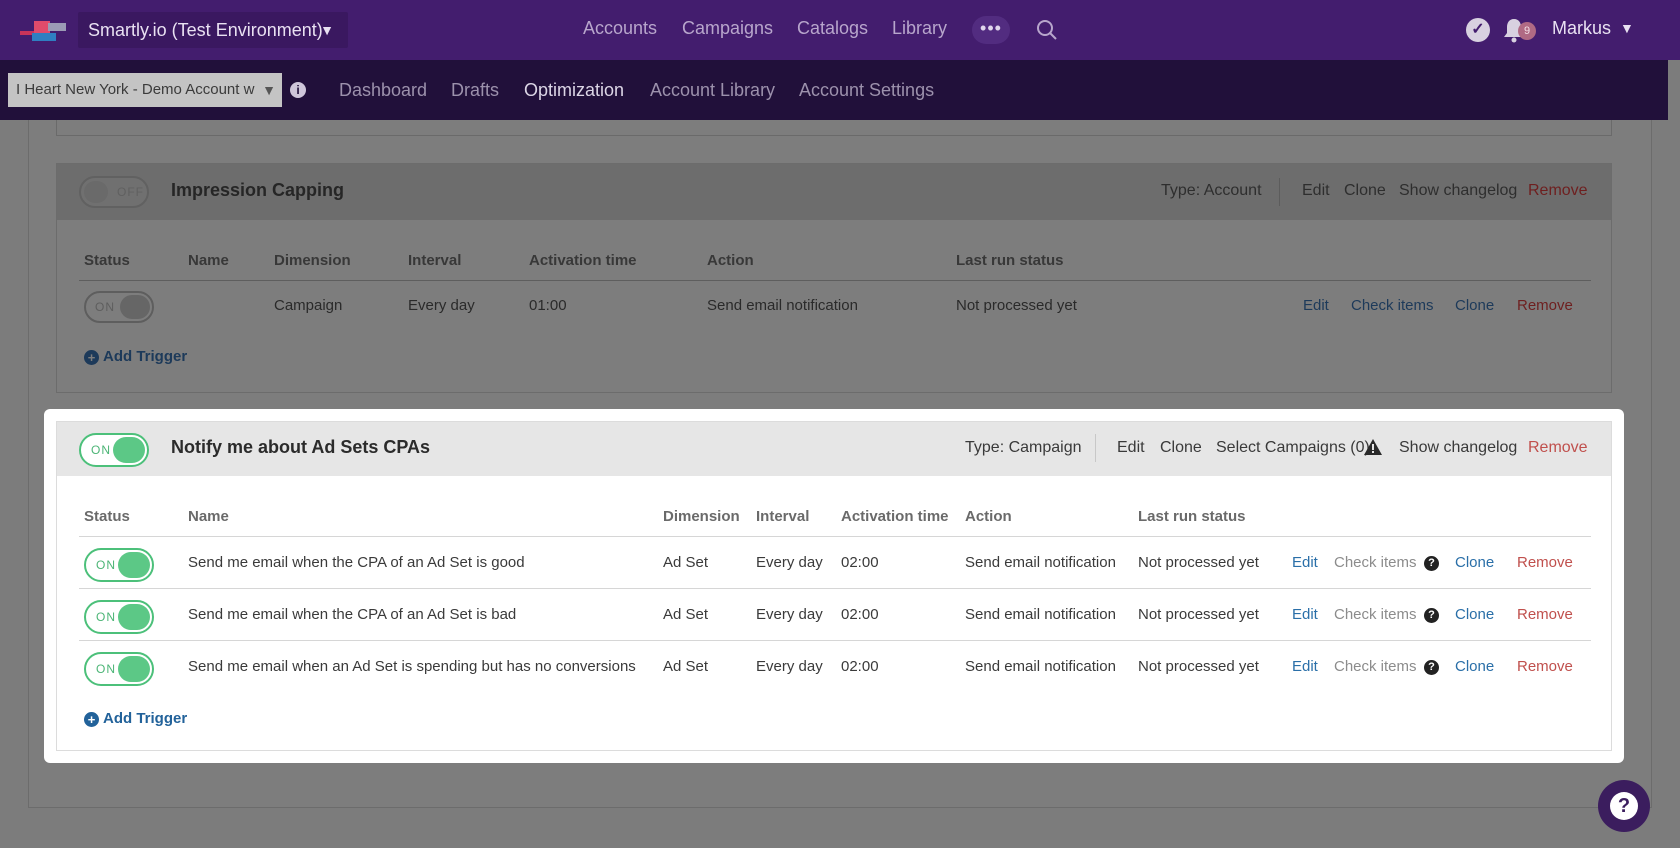 The width and height of the screenshot is (1680, 848). What do you see at coordinates (712, 90) in the screenshot?
I see `subnav-account-library: Account Library` at bounding box center [712, 90].